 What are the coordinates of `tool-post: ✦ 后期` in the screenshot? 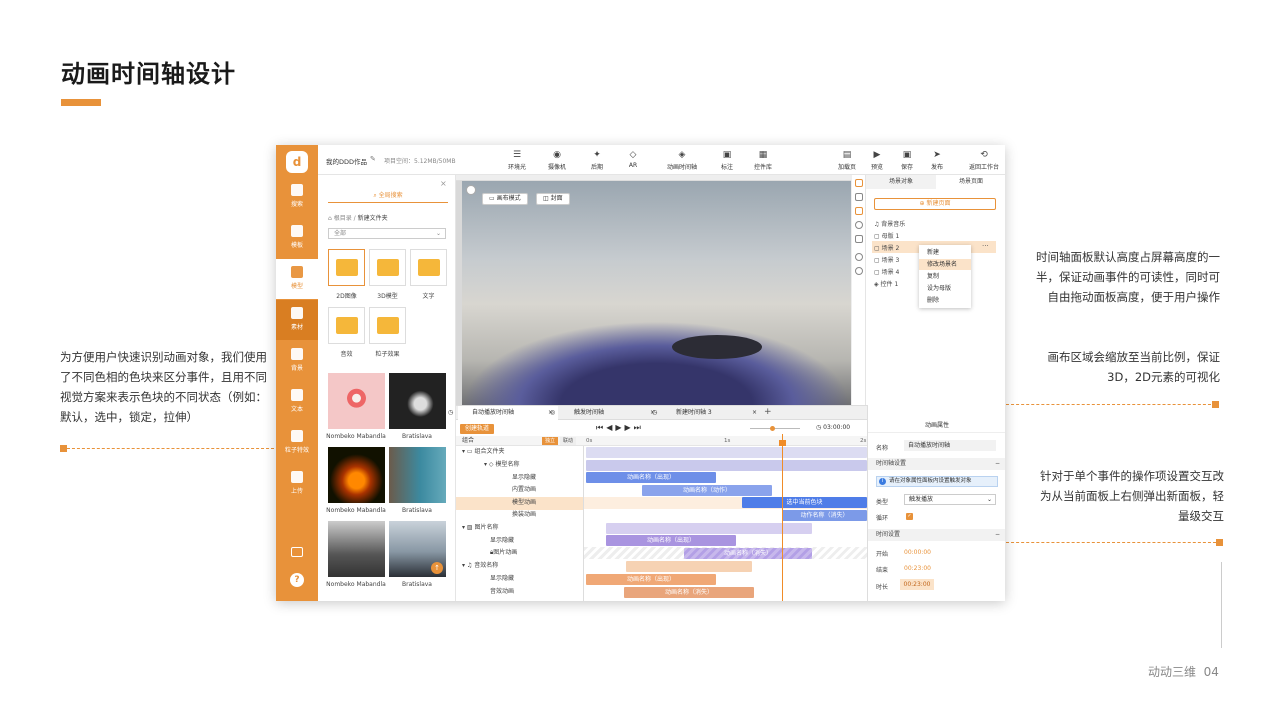 It's located at (597, 160).